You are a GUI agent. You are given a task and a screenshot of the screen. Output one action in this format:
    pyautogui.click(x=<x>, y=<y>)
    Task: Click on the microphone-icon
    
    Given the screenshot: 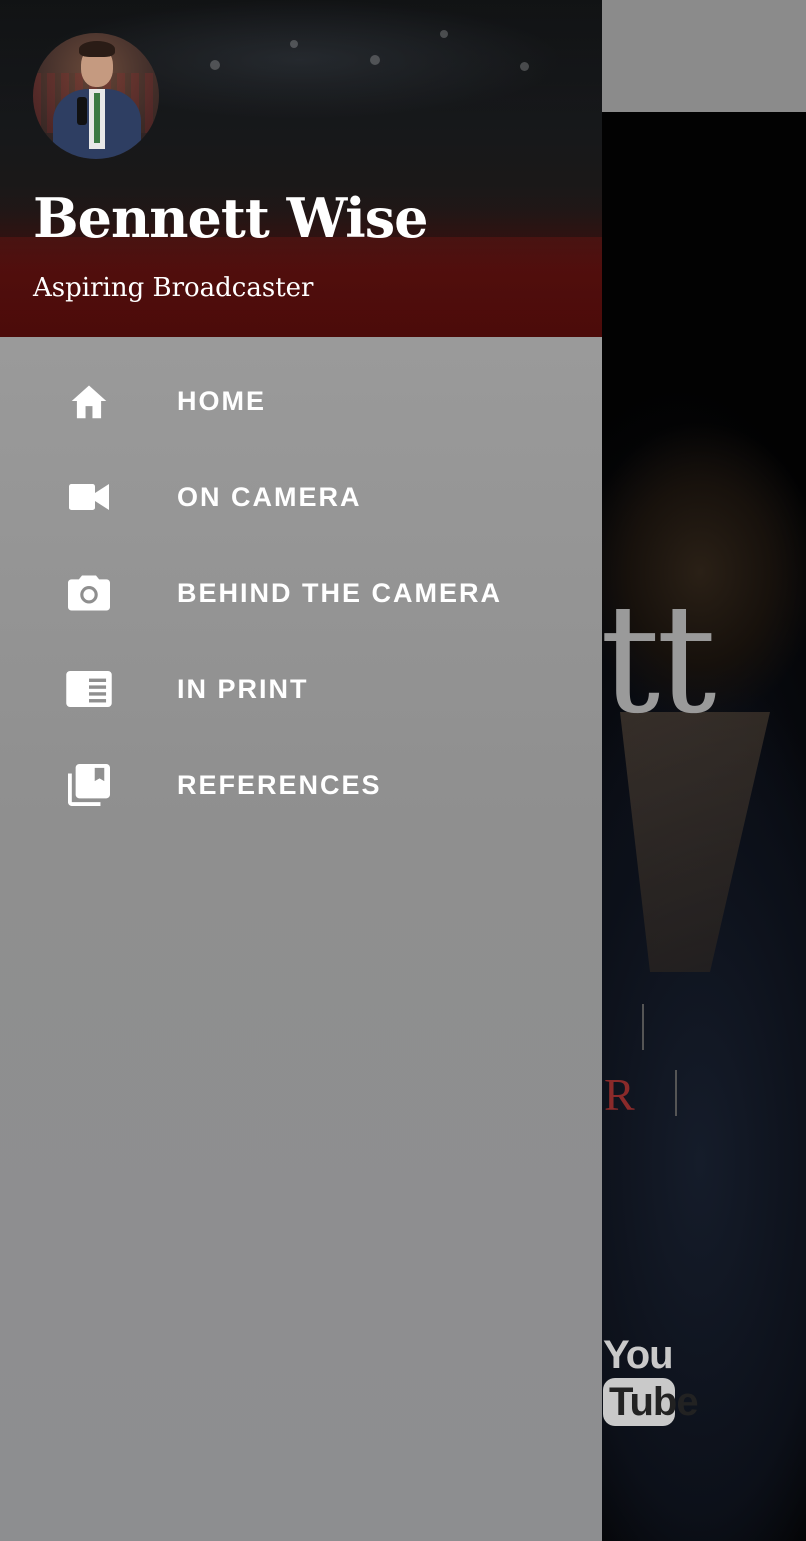 What is the action you would take?
    pyautogui.click(x=82, y=111)
    